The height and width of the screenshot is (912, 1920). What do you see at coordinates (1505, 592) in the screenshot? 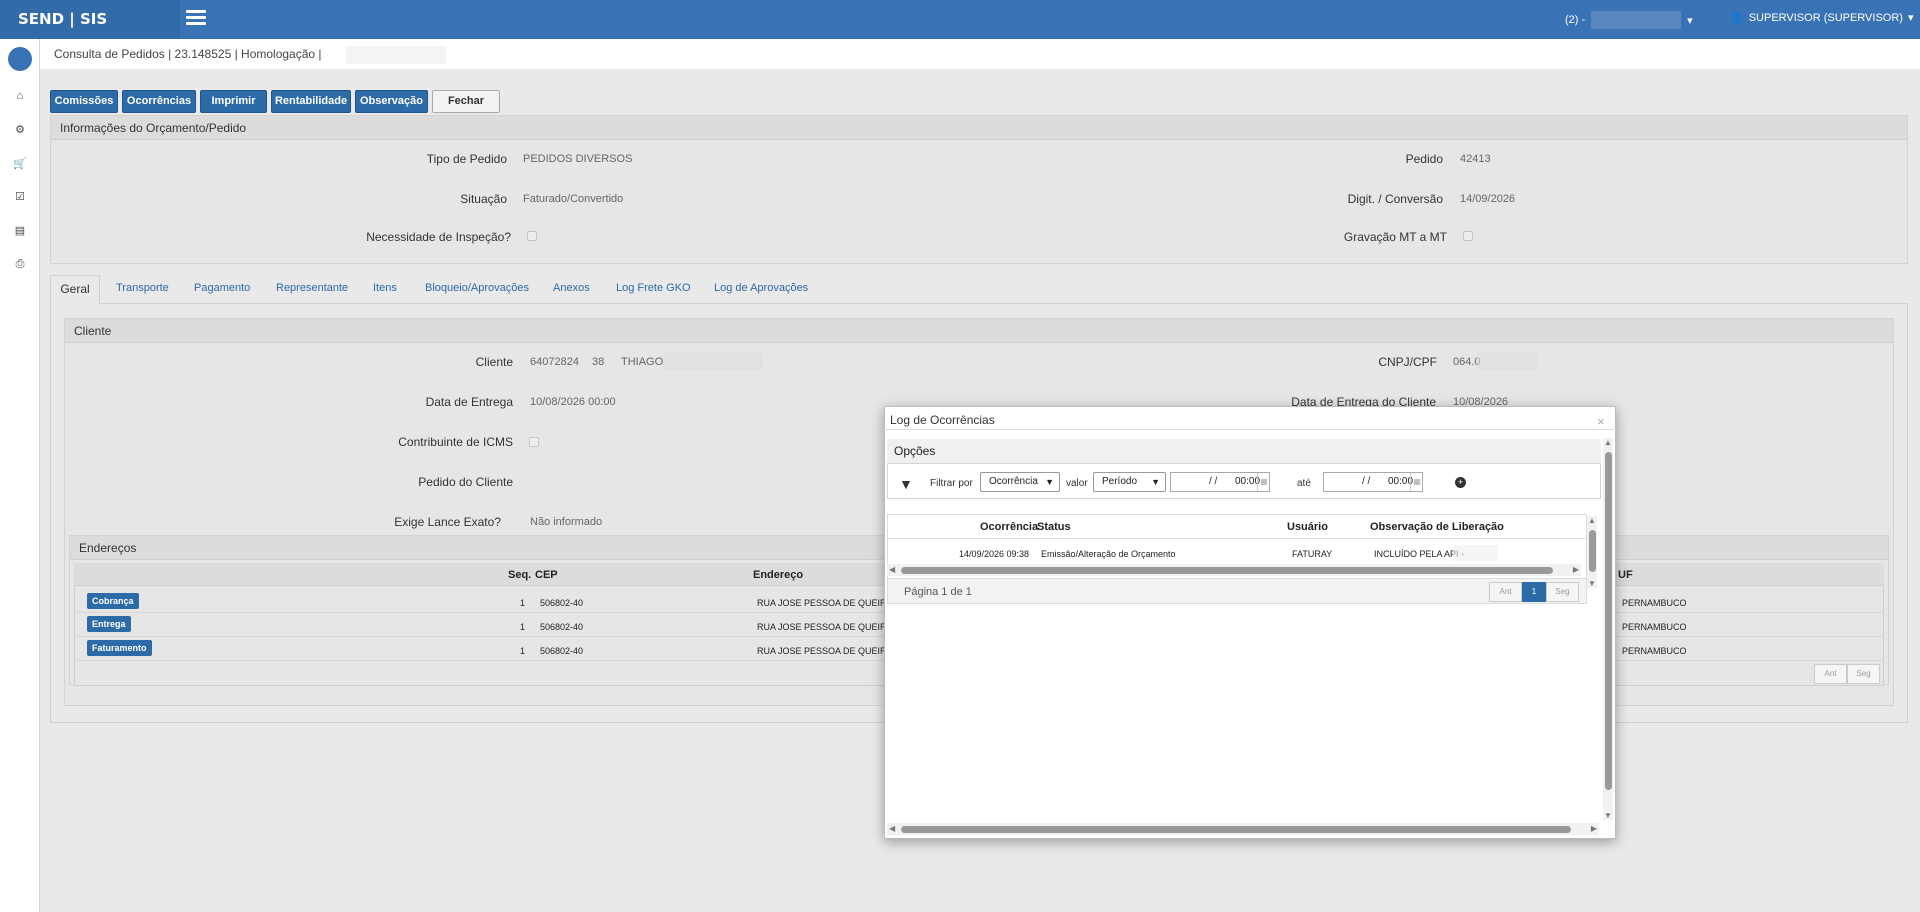
I see `modal-prev-button: Ant` at bounding box center [1505, 592].